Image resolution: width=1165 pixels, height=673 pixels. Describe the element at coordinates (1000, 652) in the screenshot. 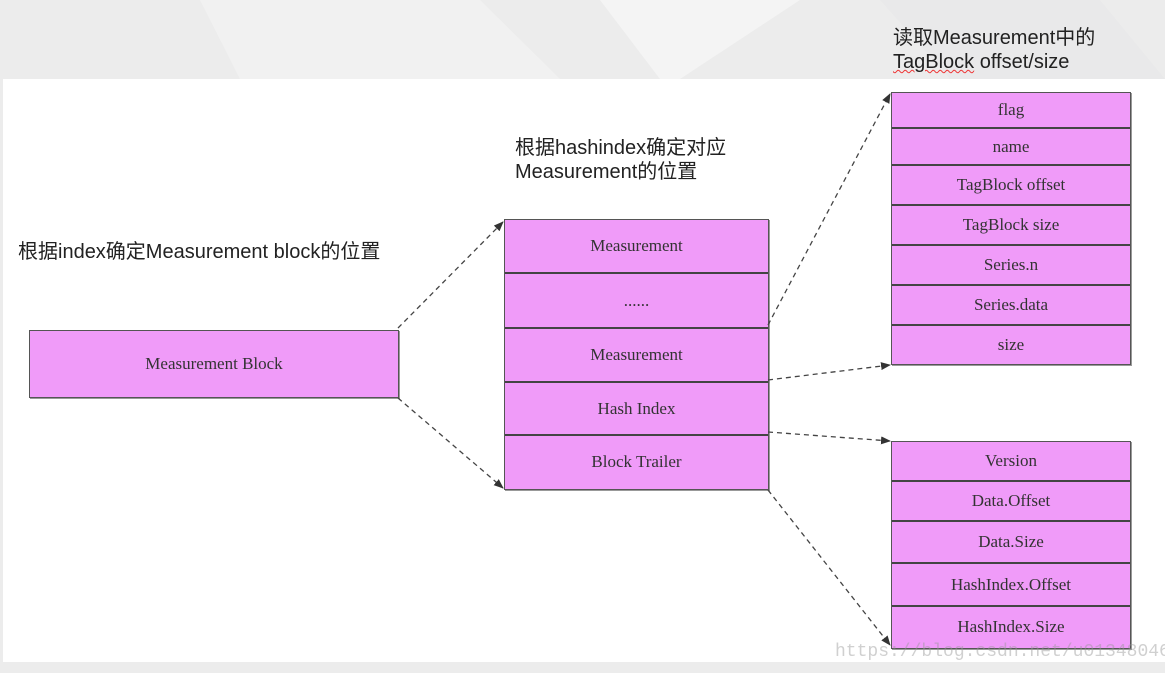

I see `watermark: https://blog.csdn.net/u013480467` at that location.